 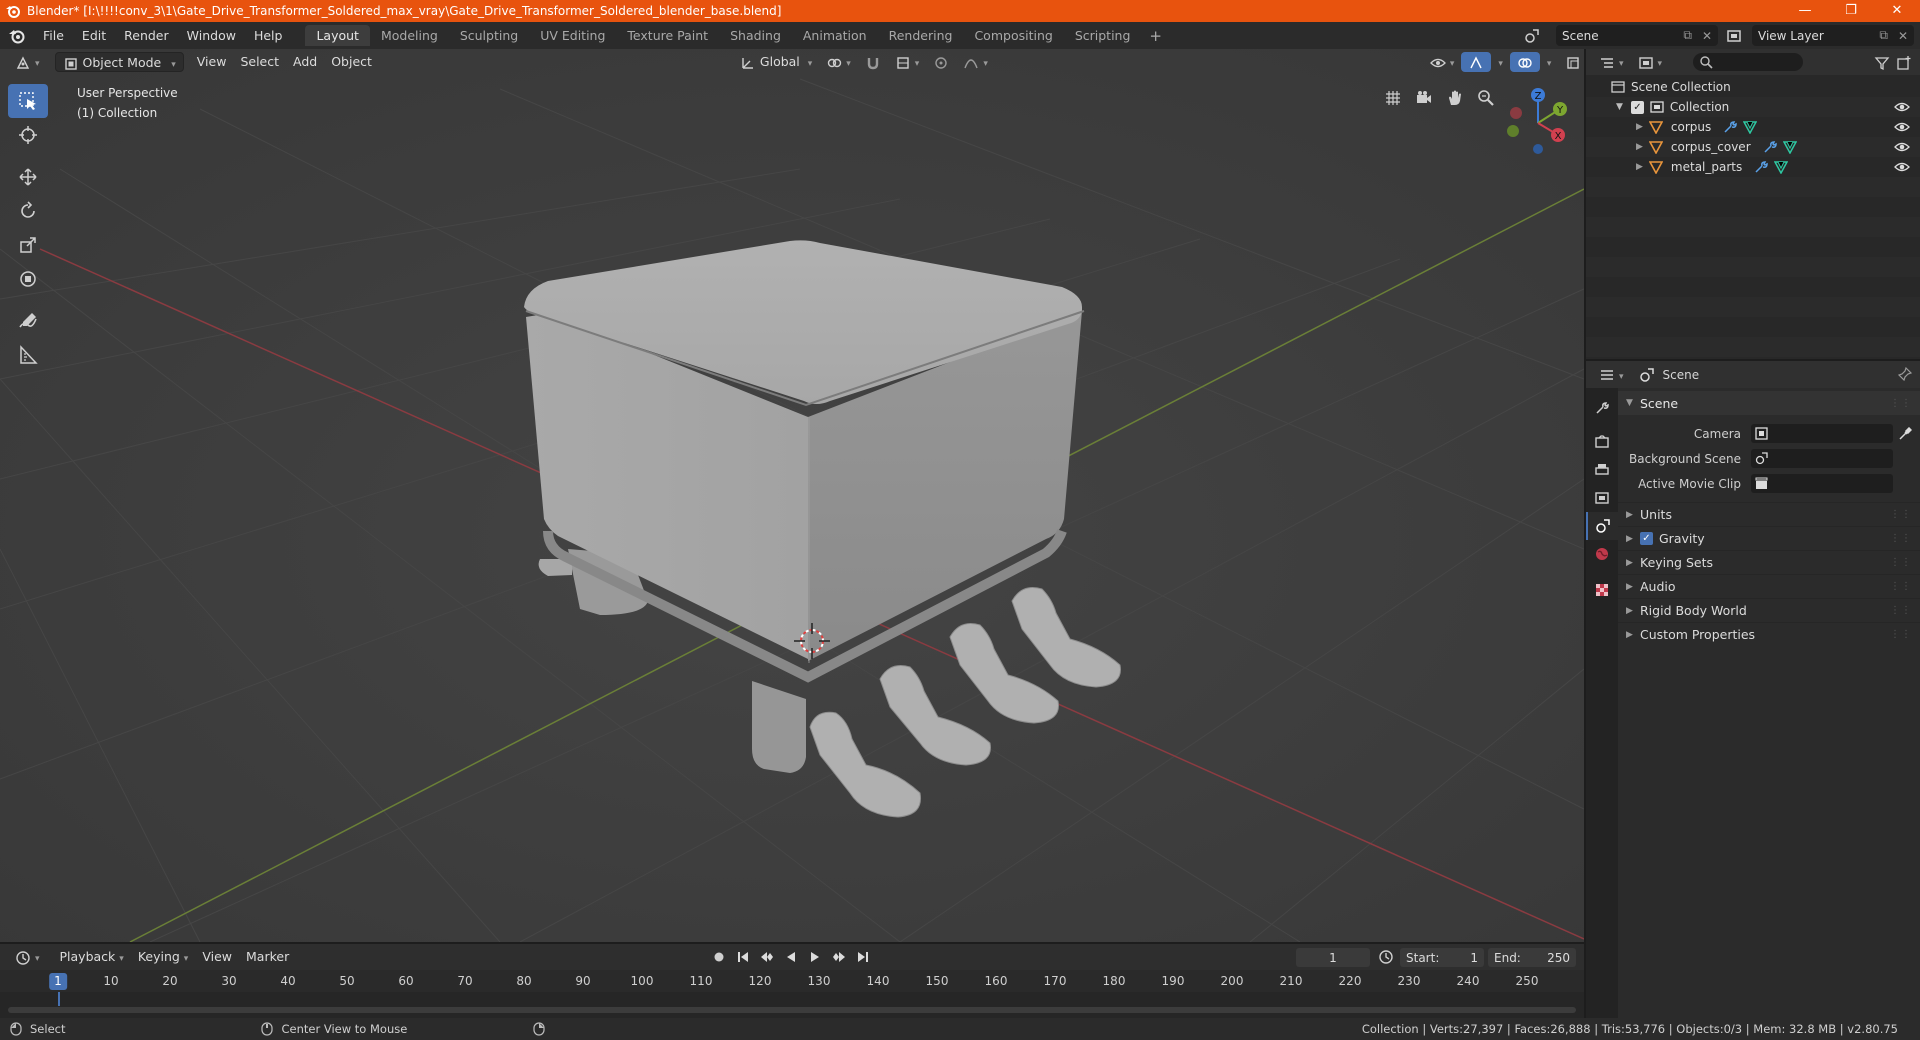 What do you see at coordinates (1013, 35) in the screenshot?
I see `tab-compositing: Compositing` at bounding box center [1013, 35].